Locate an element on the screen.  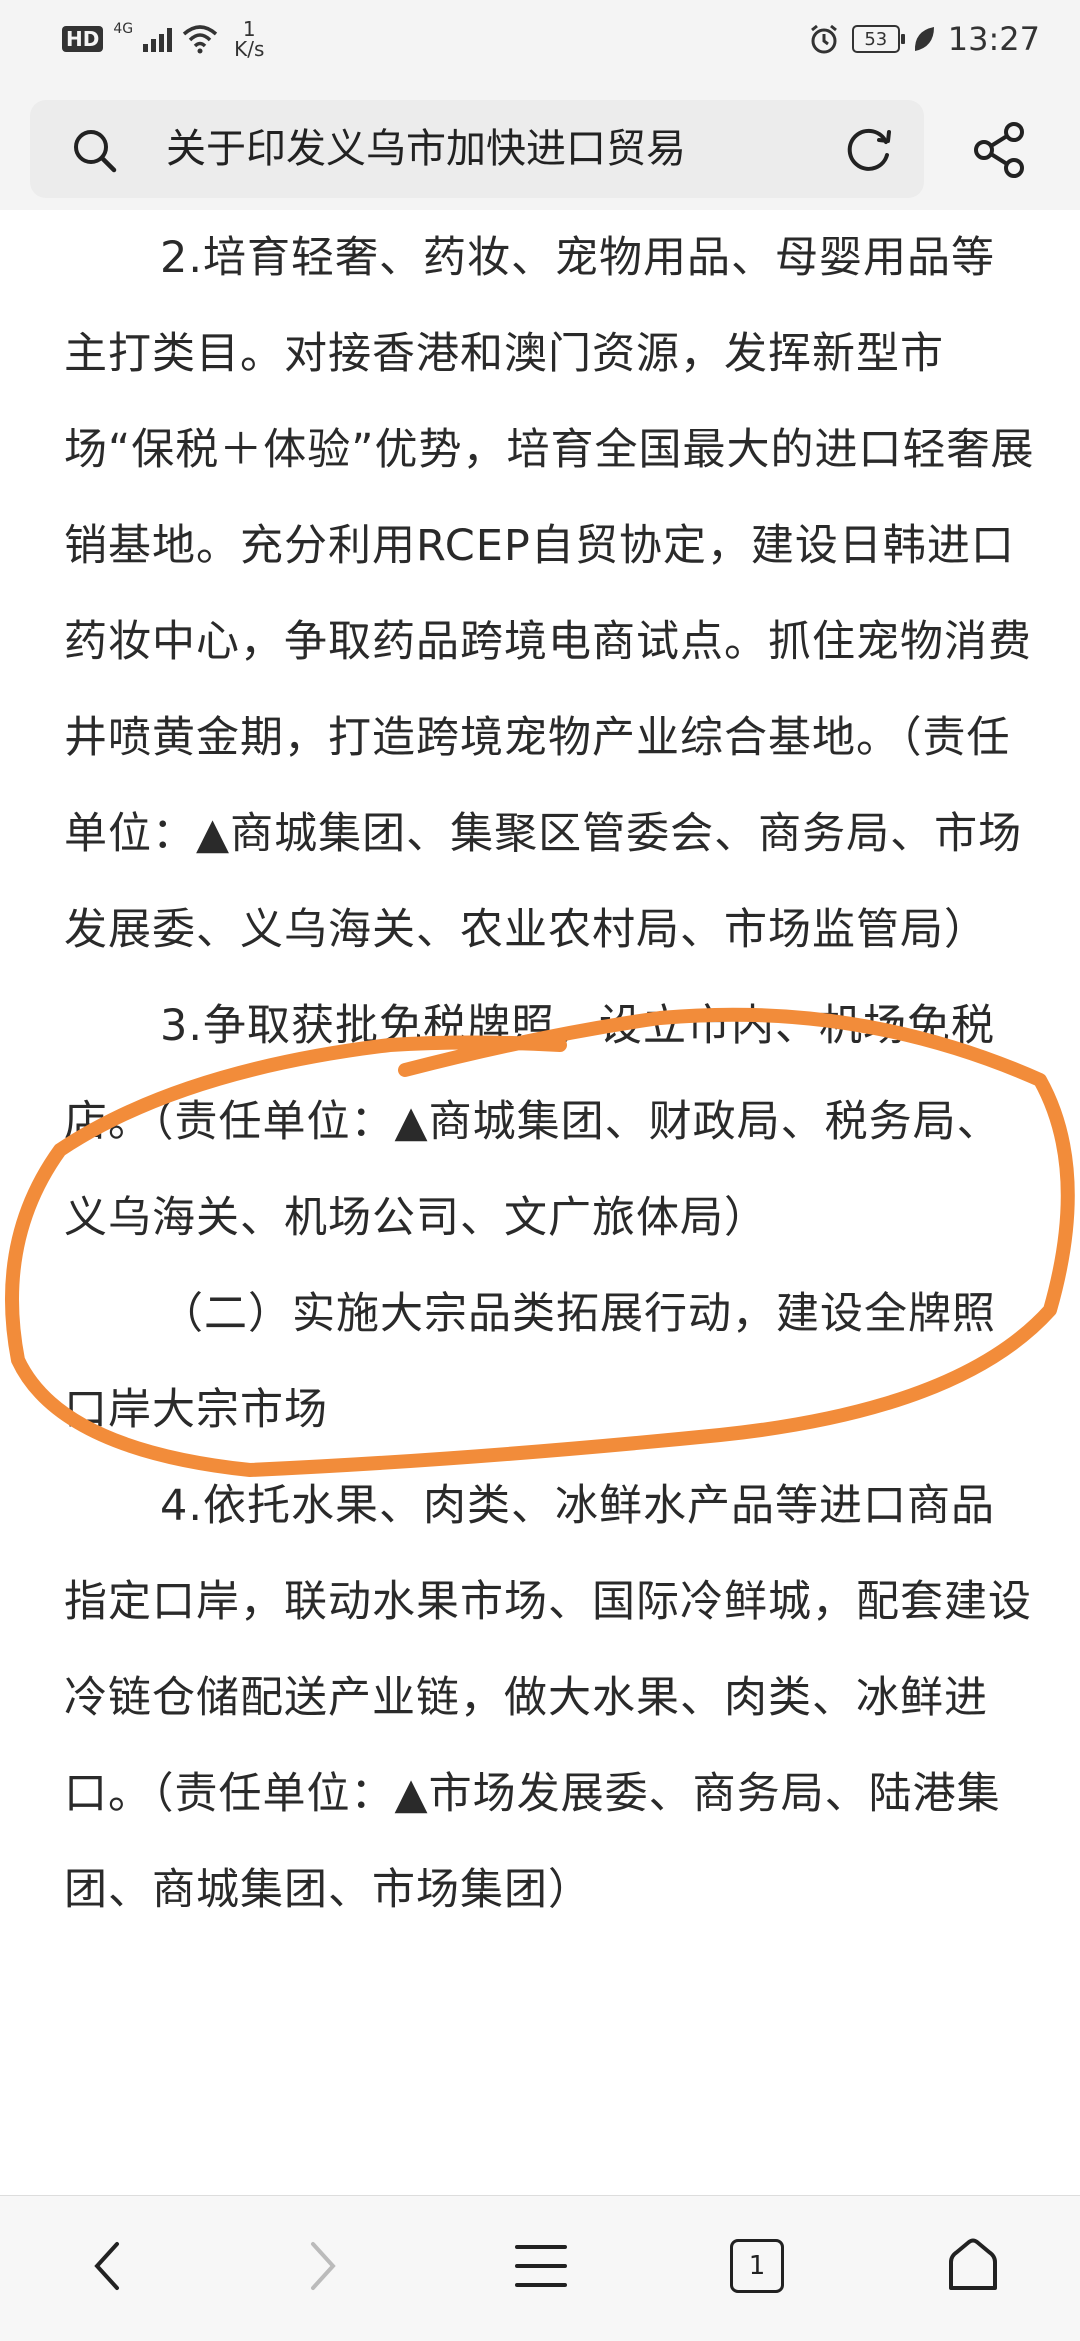
battery-level: 53 is located at coordinates (876, 39).